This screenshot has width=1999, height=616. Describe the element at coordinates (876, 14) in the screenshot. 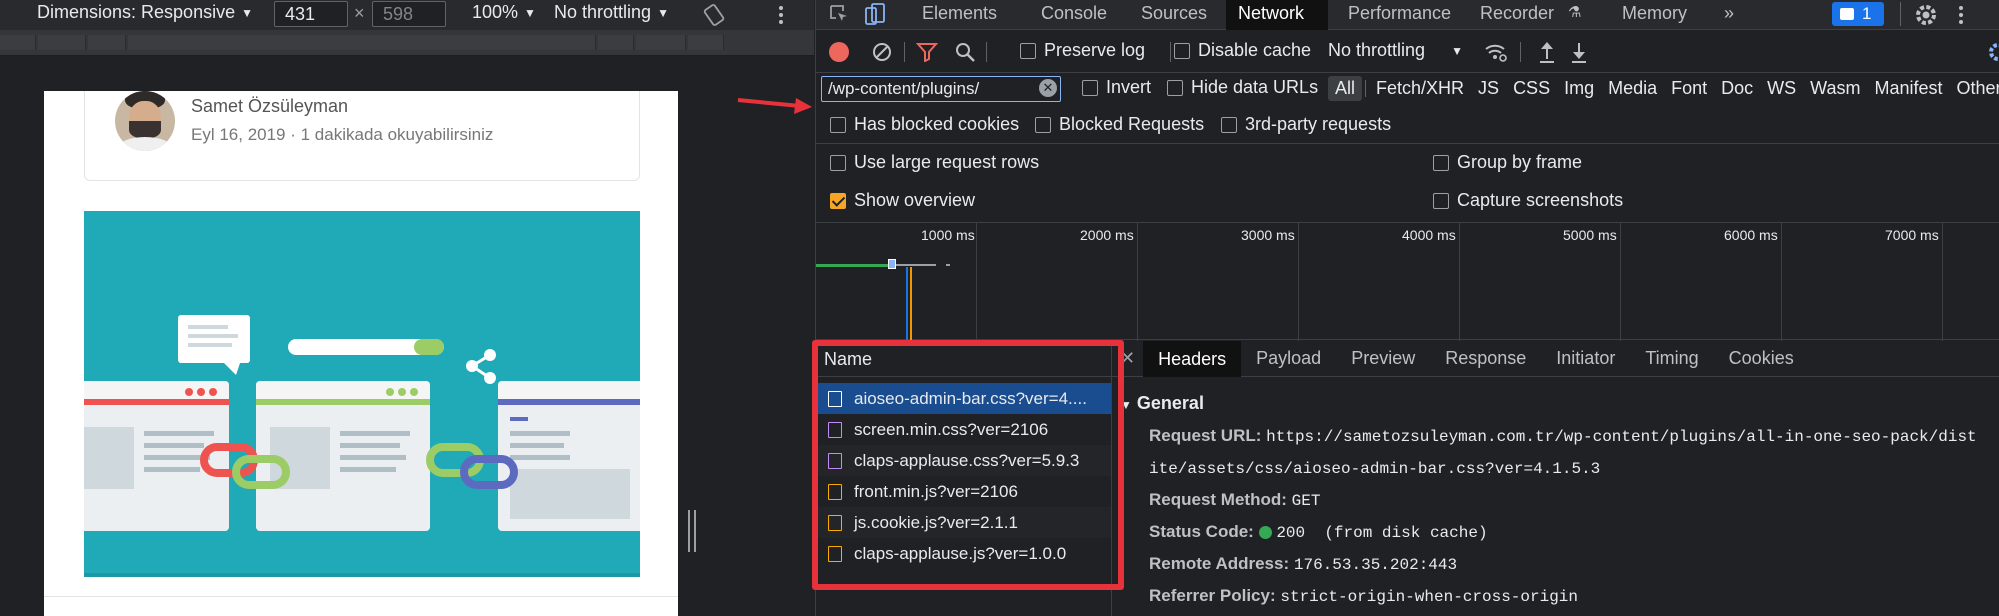

I see `device-toolbar-icon` at that location.